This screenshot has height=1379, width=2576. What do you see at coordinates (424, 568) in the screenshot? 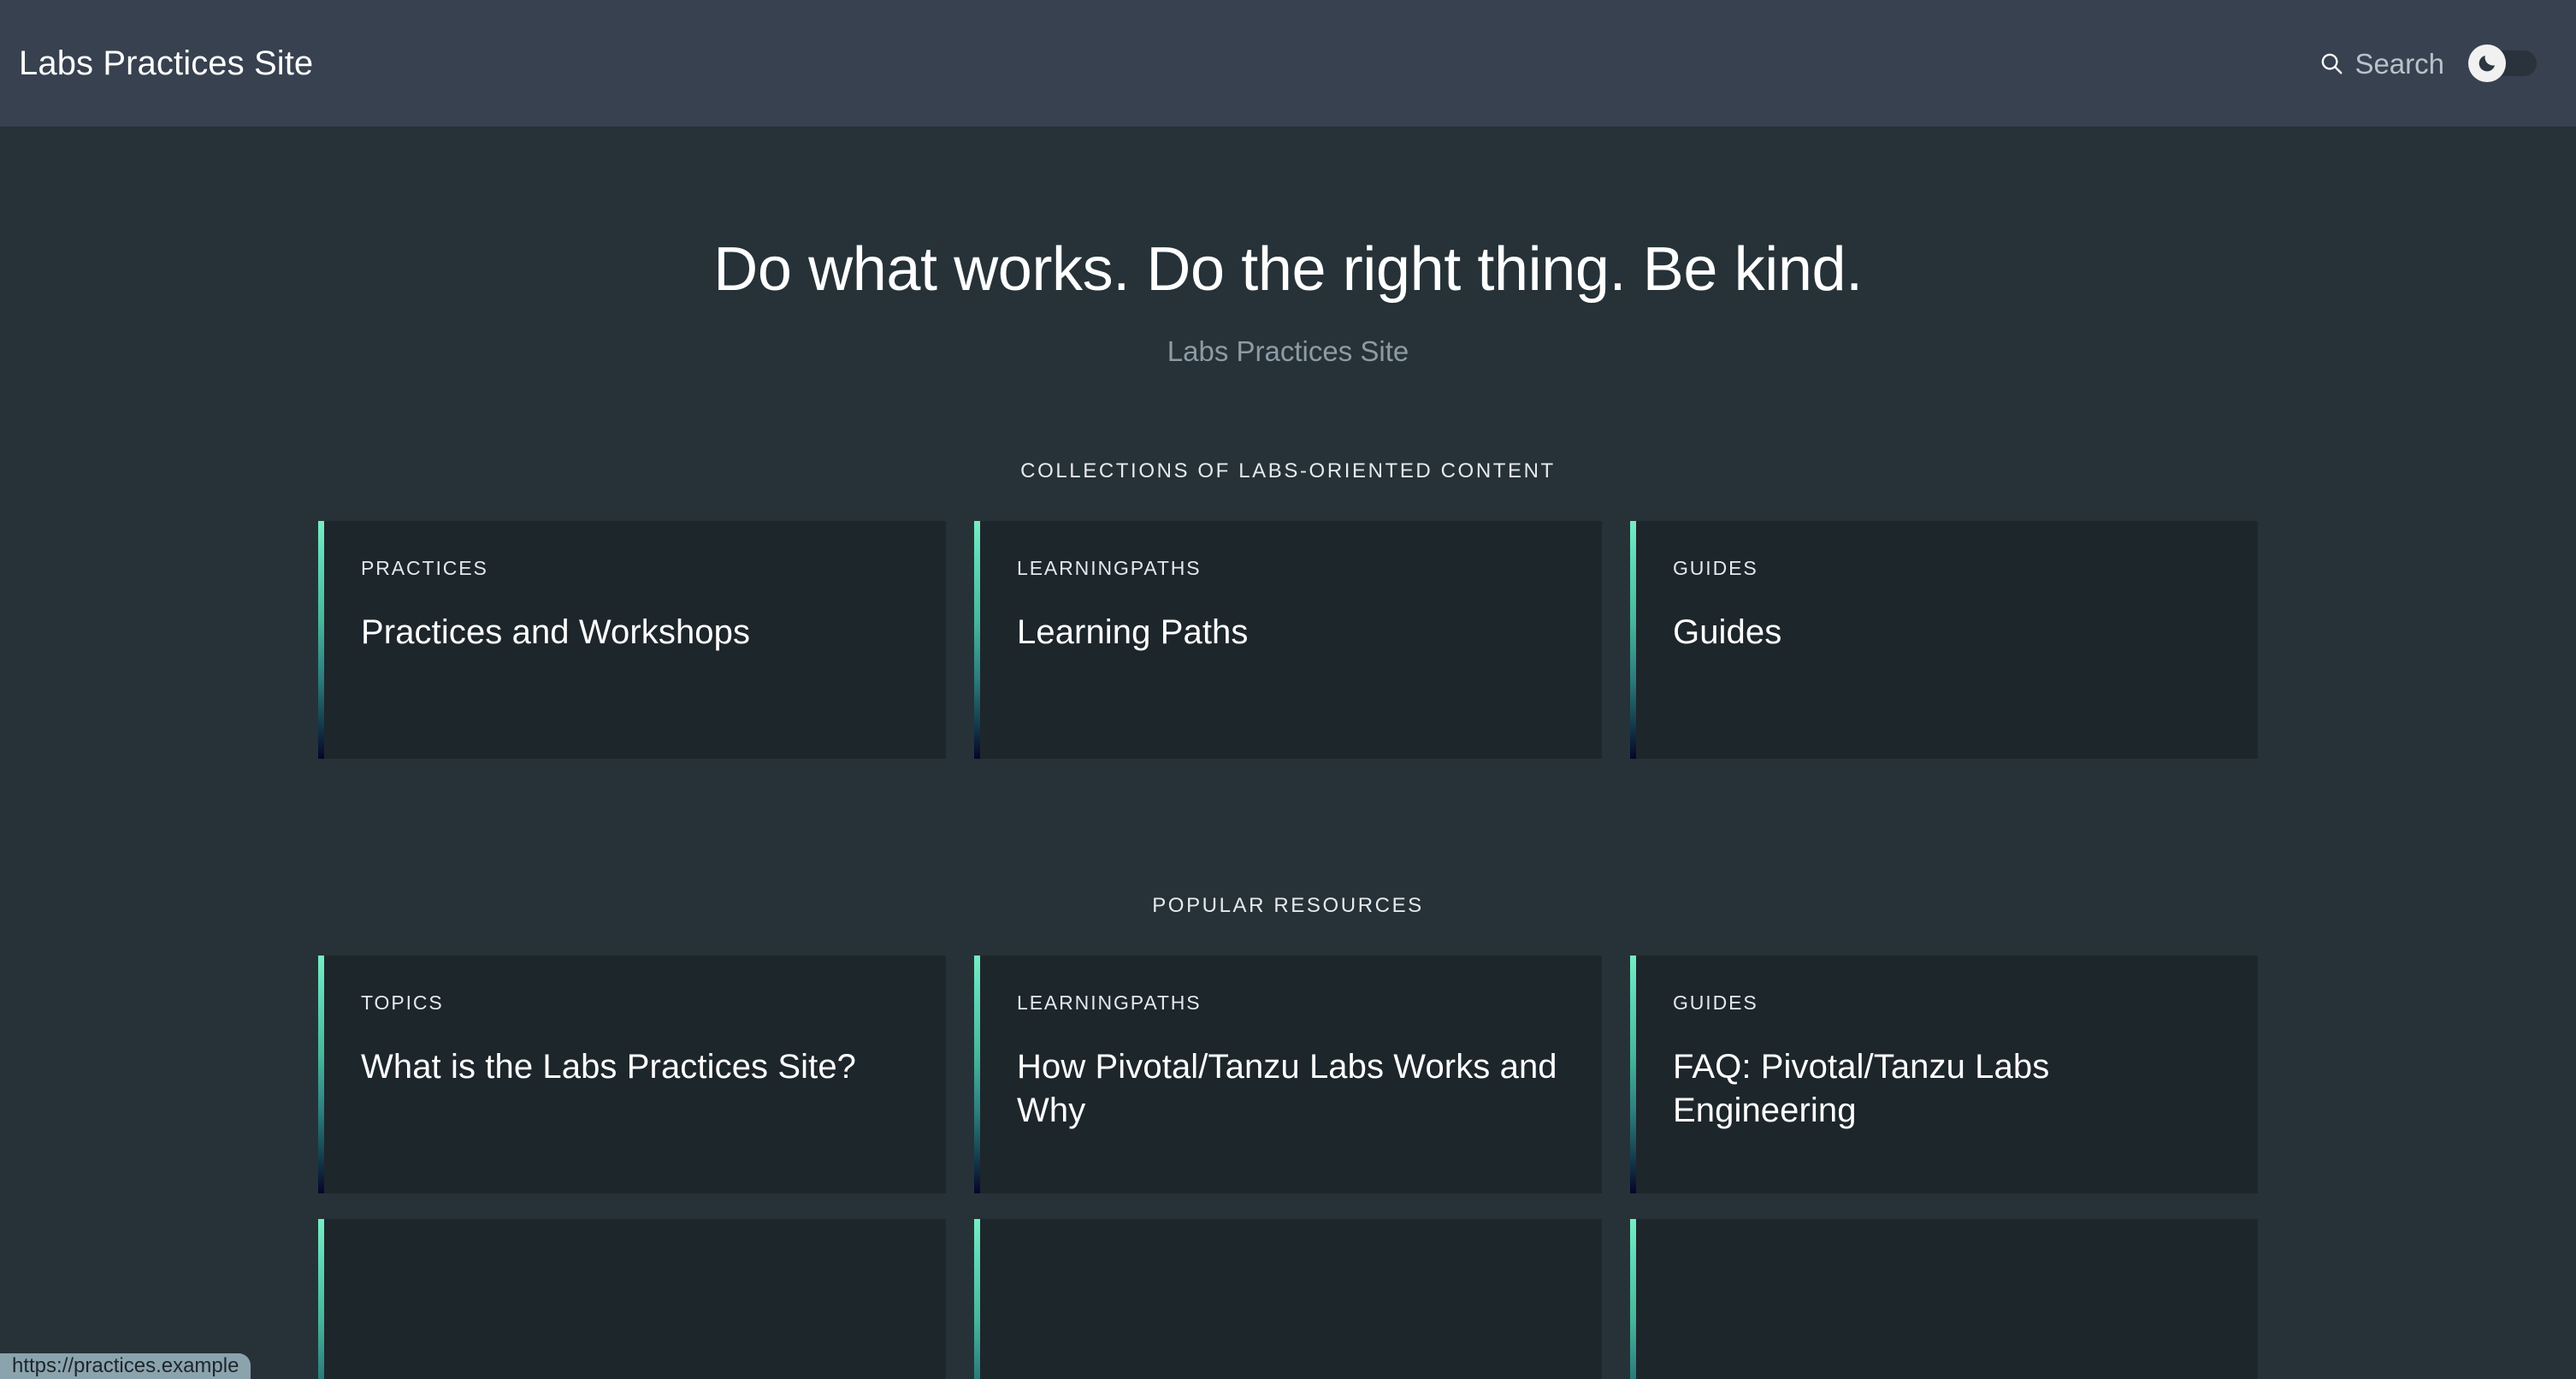
I see `card-category-label: Practices` at bounding box center [424, 568].